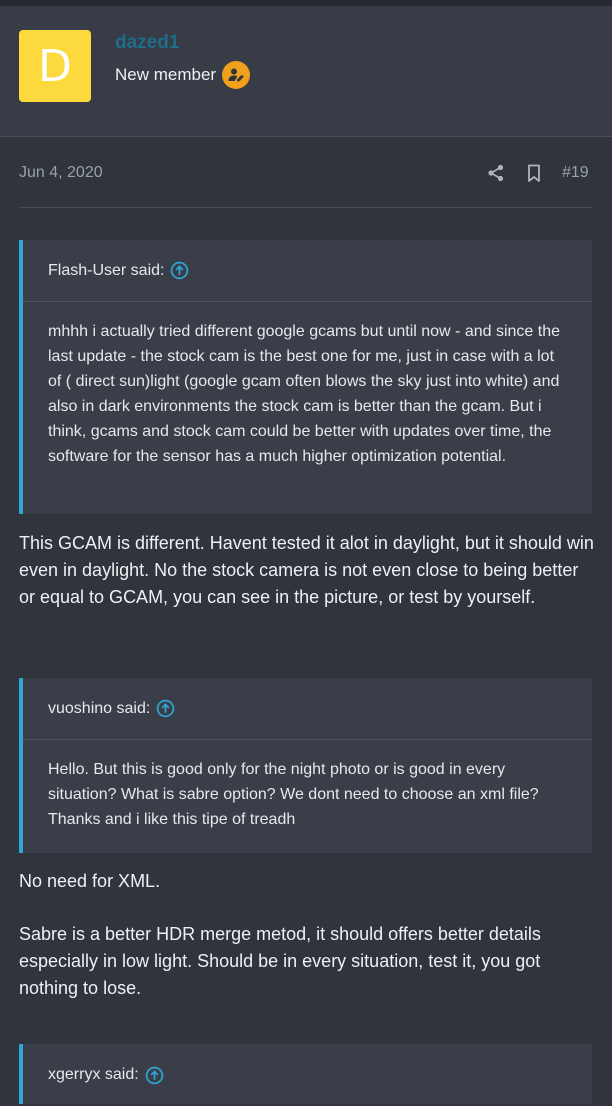 The width and height of the screenshot is (612, 1106). I want to click on quote-block: xgerryx said:, so click(305, 1074).